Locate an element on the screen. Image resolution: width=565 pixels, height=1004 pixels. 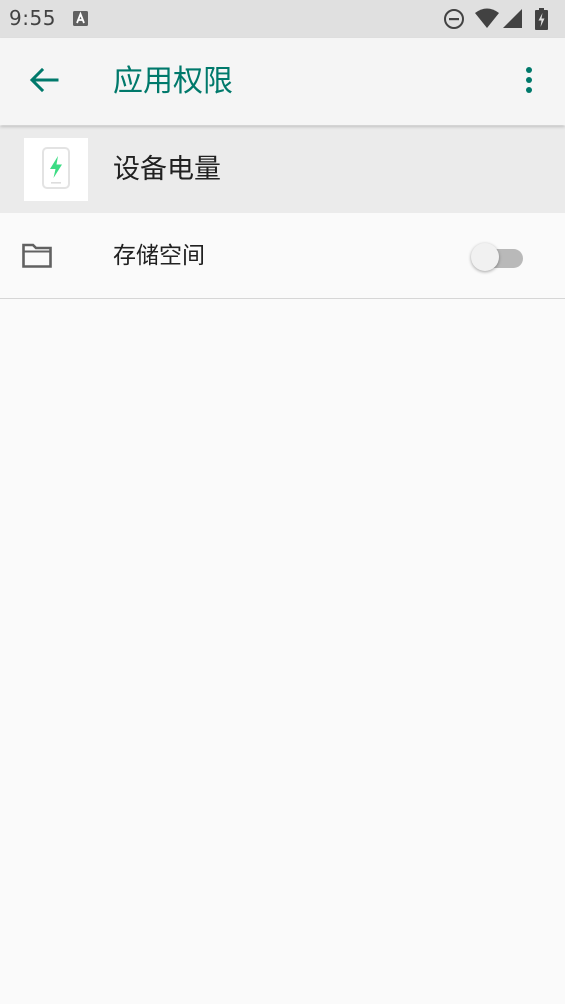
app-bar: 应用权限 is located at coordinates (282, 81).